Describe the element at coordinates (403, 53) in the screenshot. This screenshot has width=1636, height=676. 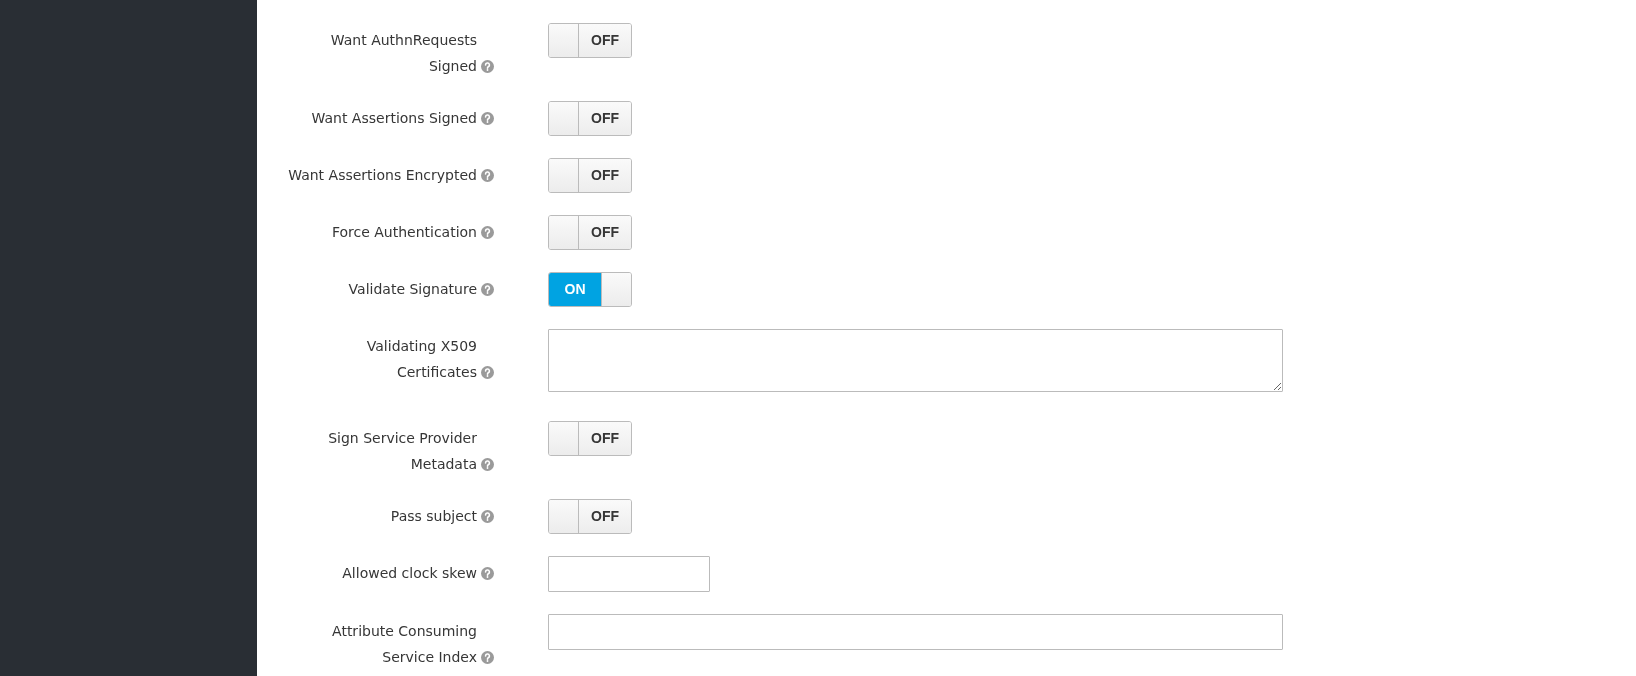
I see `field-label: Want AuthnRequests Signed` at that location.